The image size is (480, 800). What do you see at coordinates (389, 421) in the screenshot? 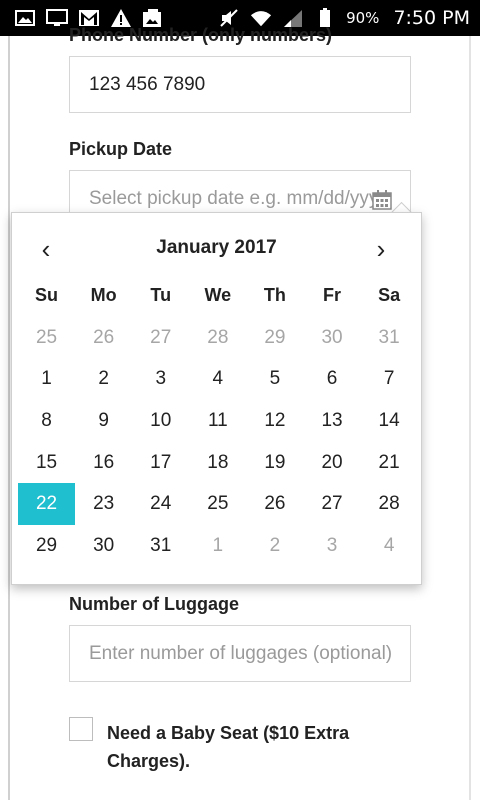
I see `day-cell: 14` at bounding box center [389, 421].